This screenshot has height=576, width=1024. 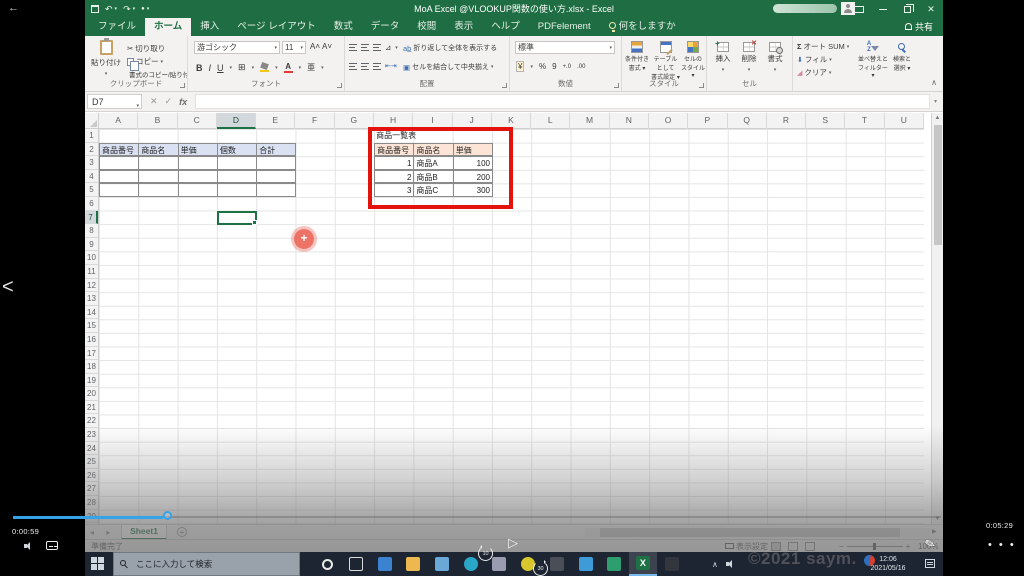 What do you see at coordinates (775, 57) in the screenshot?
I see `format-cells-button: 書式 ▾` at bounding box center [775, 57].